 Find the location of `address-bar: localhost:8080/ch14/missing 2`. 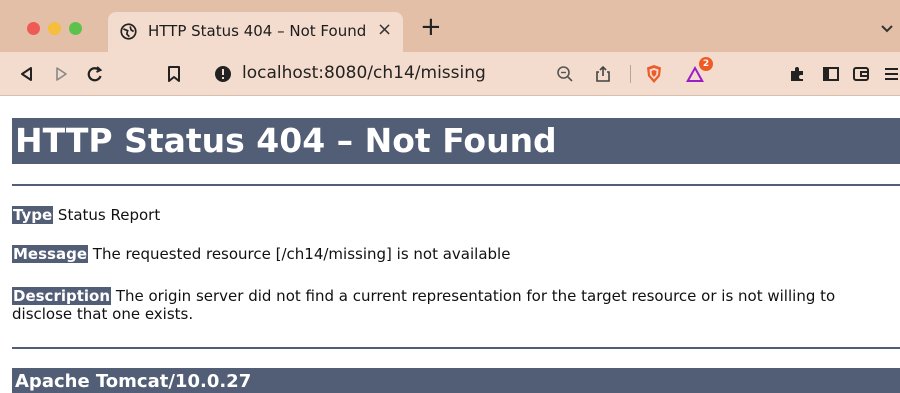

address-bar: localhost:8080/ch14/missing 2 is located at coordinates (465, 74).